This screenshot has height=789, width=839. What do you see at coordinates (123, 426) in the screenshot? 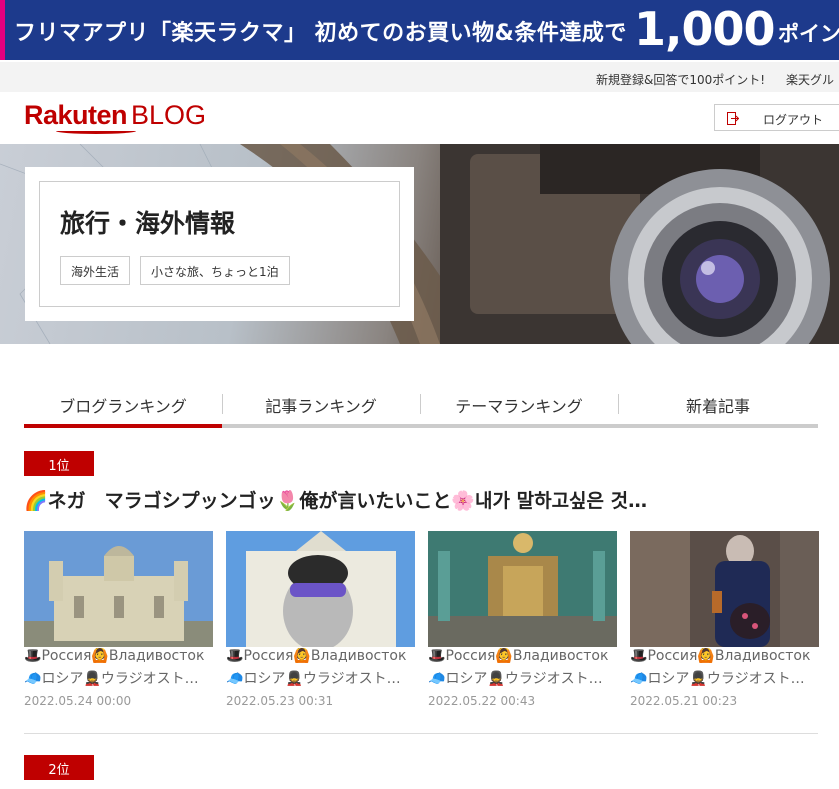
I see `tabs-active-indicator` at bounding box center [123, 426].